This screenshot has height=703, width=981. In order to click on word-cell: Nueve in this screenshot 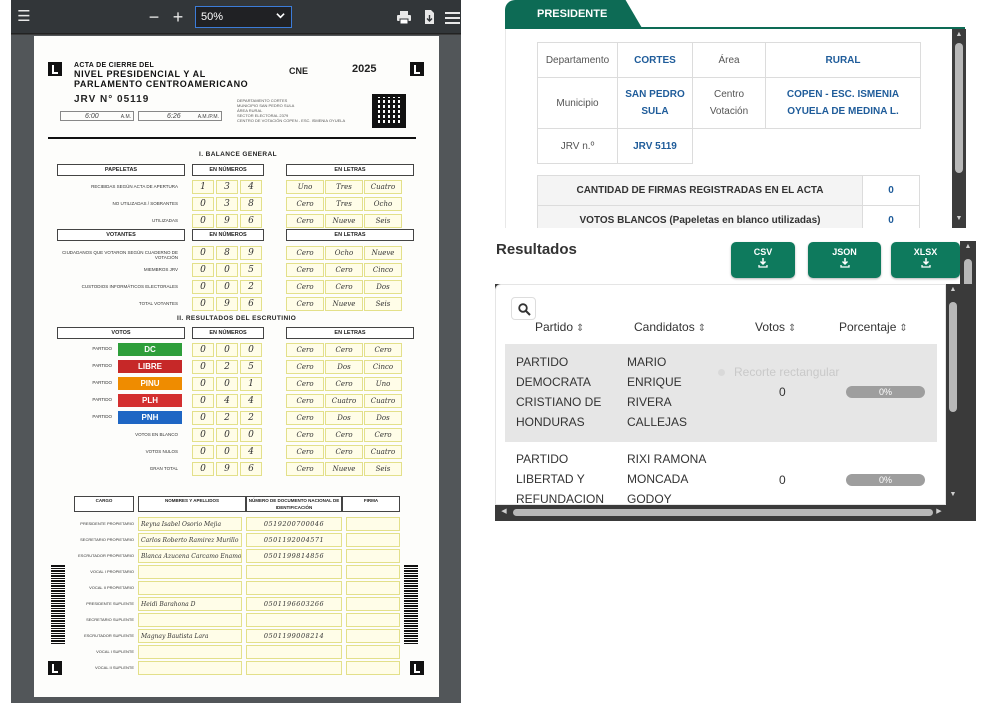, I will do `click(344, 304)`.